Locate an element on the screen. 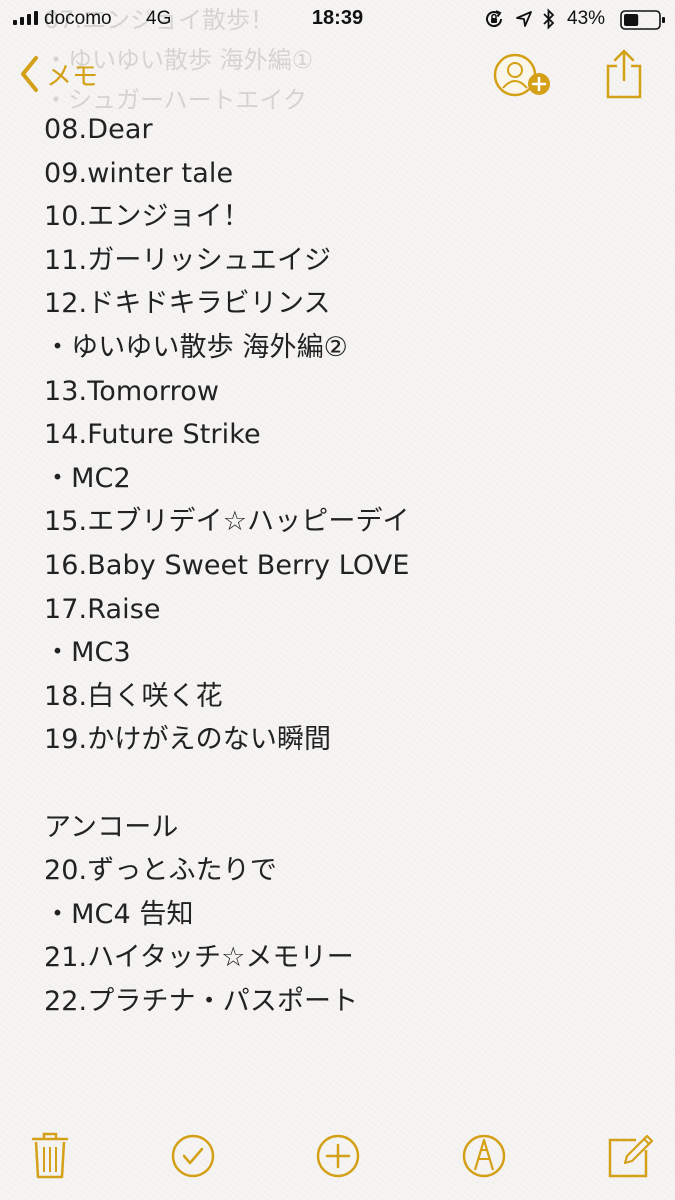 This screenshot has width=675, height=1200. status-bar: docomo 4G 18:39 43% is located at coordinates (337, 20).